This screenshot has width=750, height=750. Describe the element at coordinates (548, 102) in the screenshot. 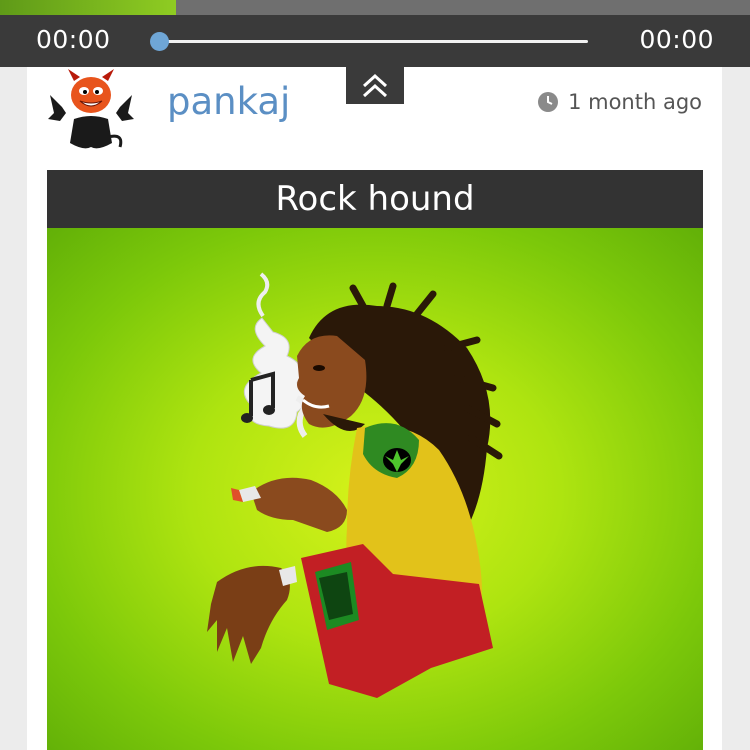

I see `clock-icon` at that location.